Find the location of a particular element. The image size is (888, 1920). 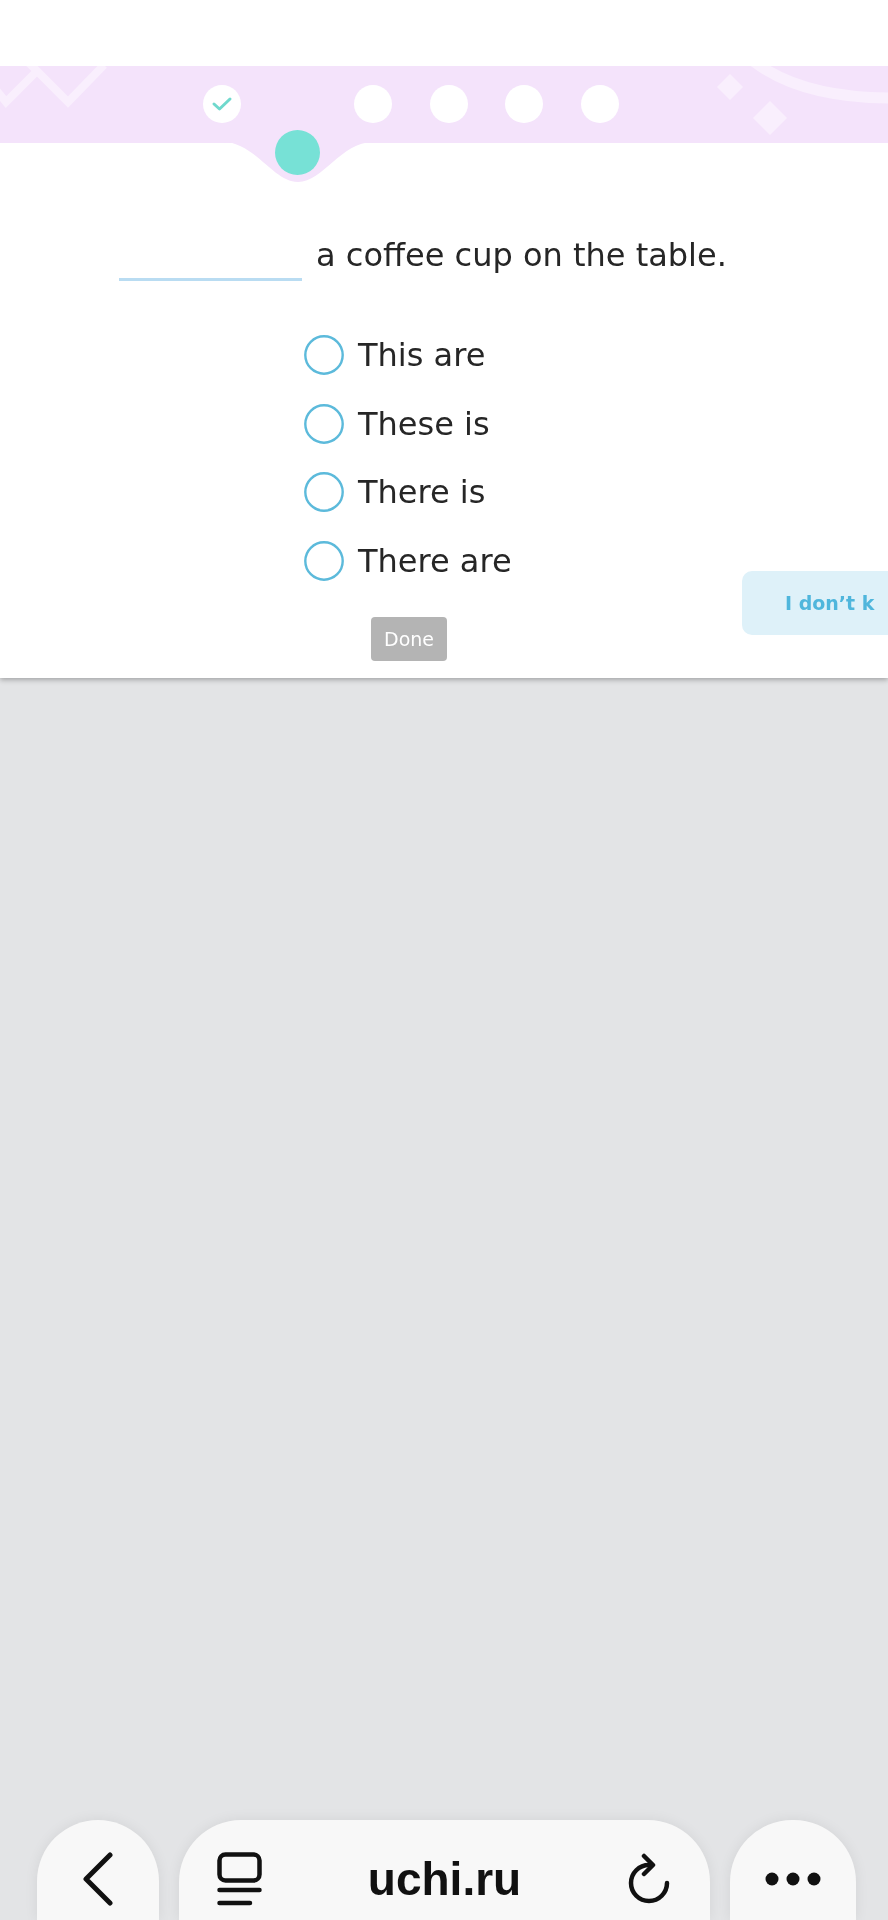

reload-icon is located at coordinates (649, 1879).